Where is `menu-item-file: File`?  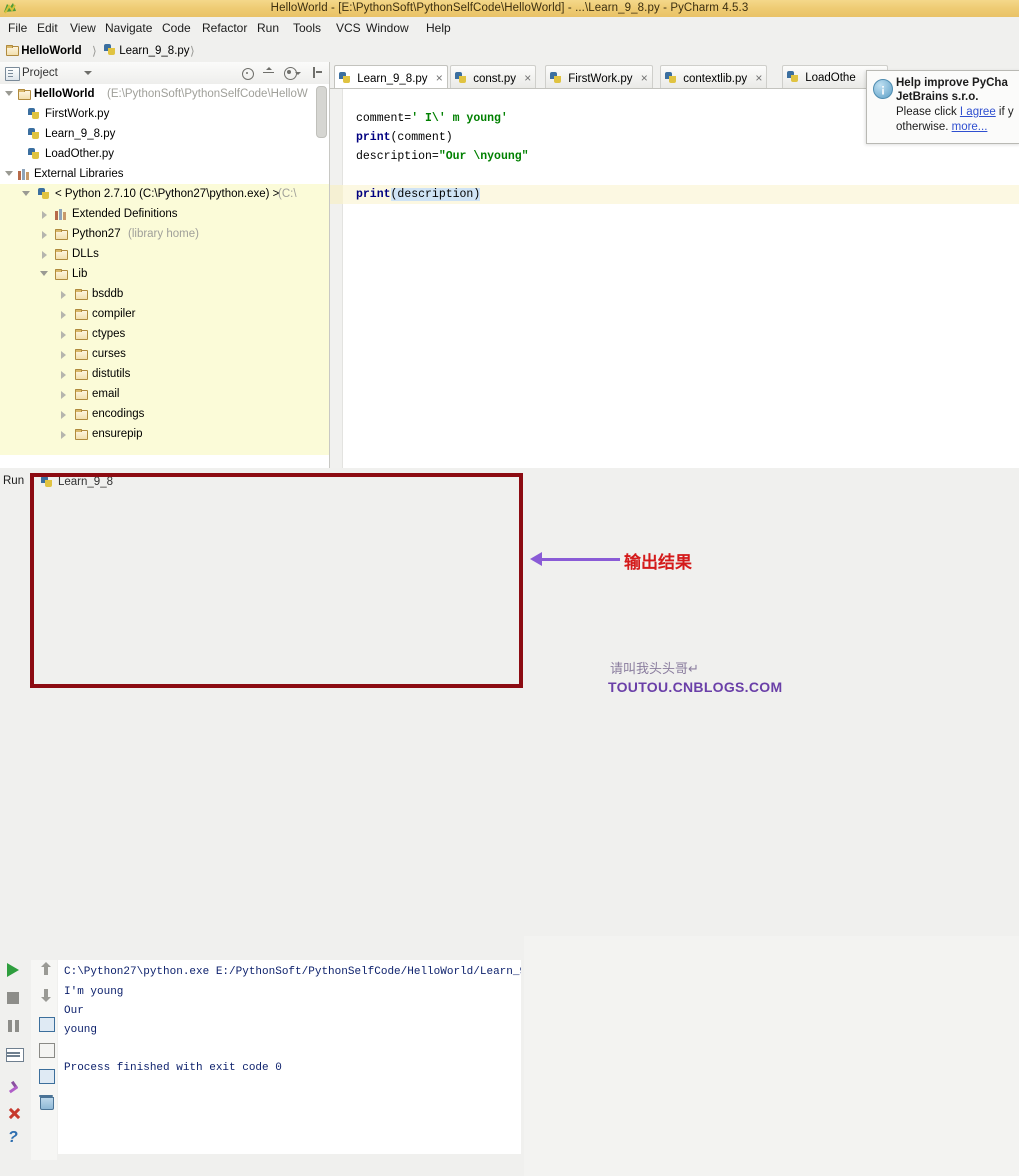 menu-item-file: File is located at coordinates (17, 28).